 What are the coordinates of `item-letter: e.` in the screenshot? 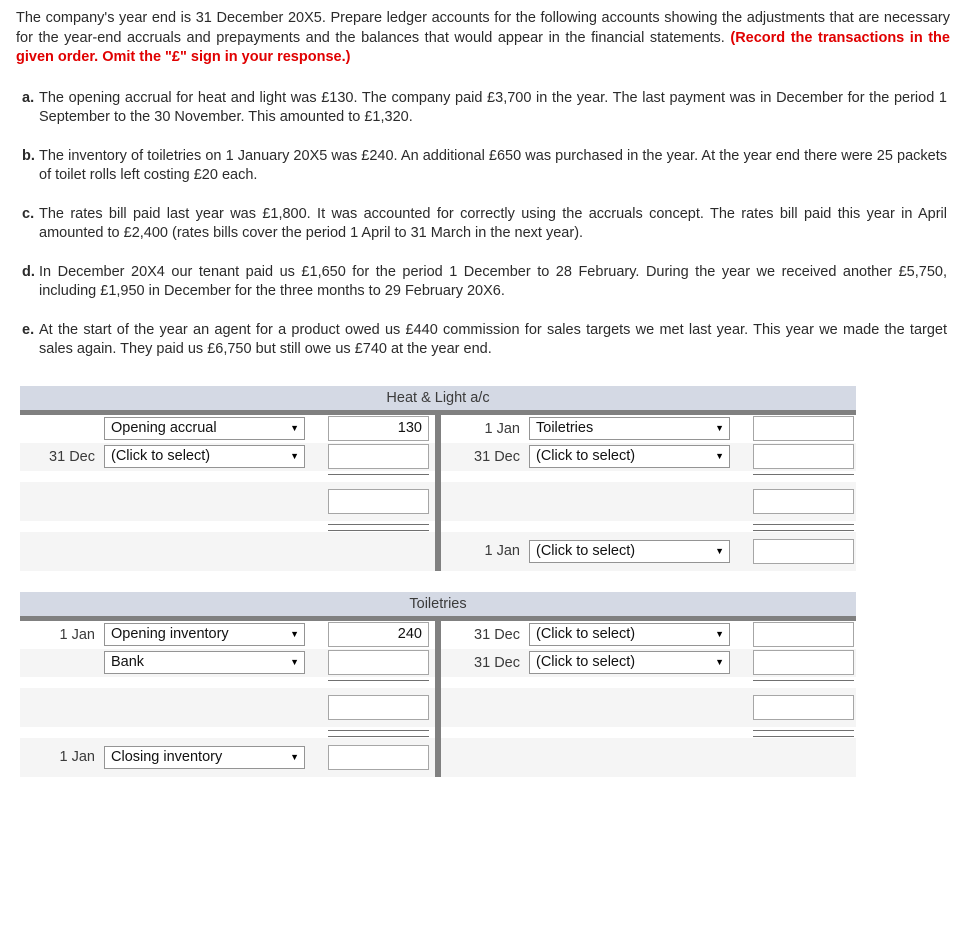 It's located at (28, 329).